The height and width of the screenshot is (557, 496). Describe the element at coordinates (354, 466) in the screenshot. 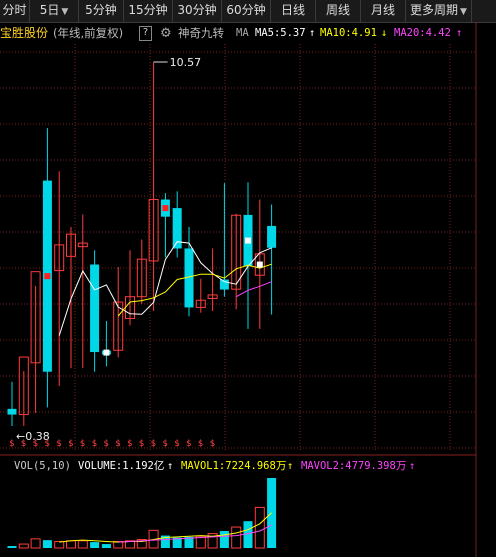

I see `mavol2-value: MAVOL2:4779.398万` at that location.